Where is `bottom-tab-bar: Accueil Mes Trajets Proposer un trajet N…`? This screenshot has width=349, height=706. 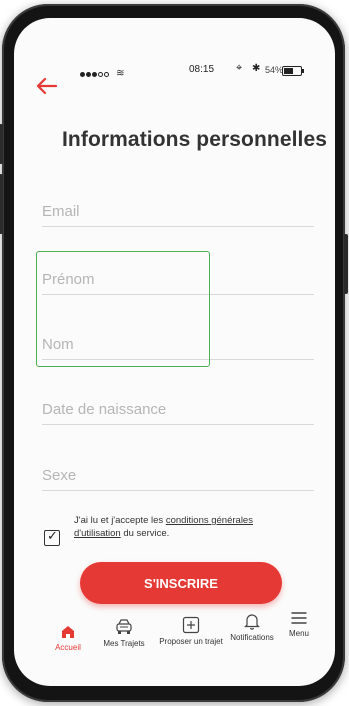 bottom-tab-bar: Accueil Mes Trajets Proposer un trajet N… is located at coordinates (174, 635).